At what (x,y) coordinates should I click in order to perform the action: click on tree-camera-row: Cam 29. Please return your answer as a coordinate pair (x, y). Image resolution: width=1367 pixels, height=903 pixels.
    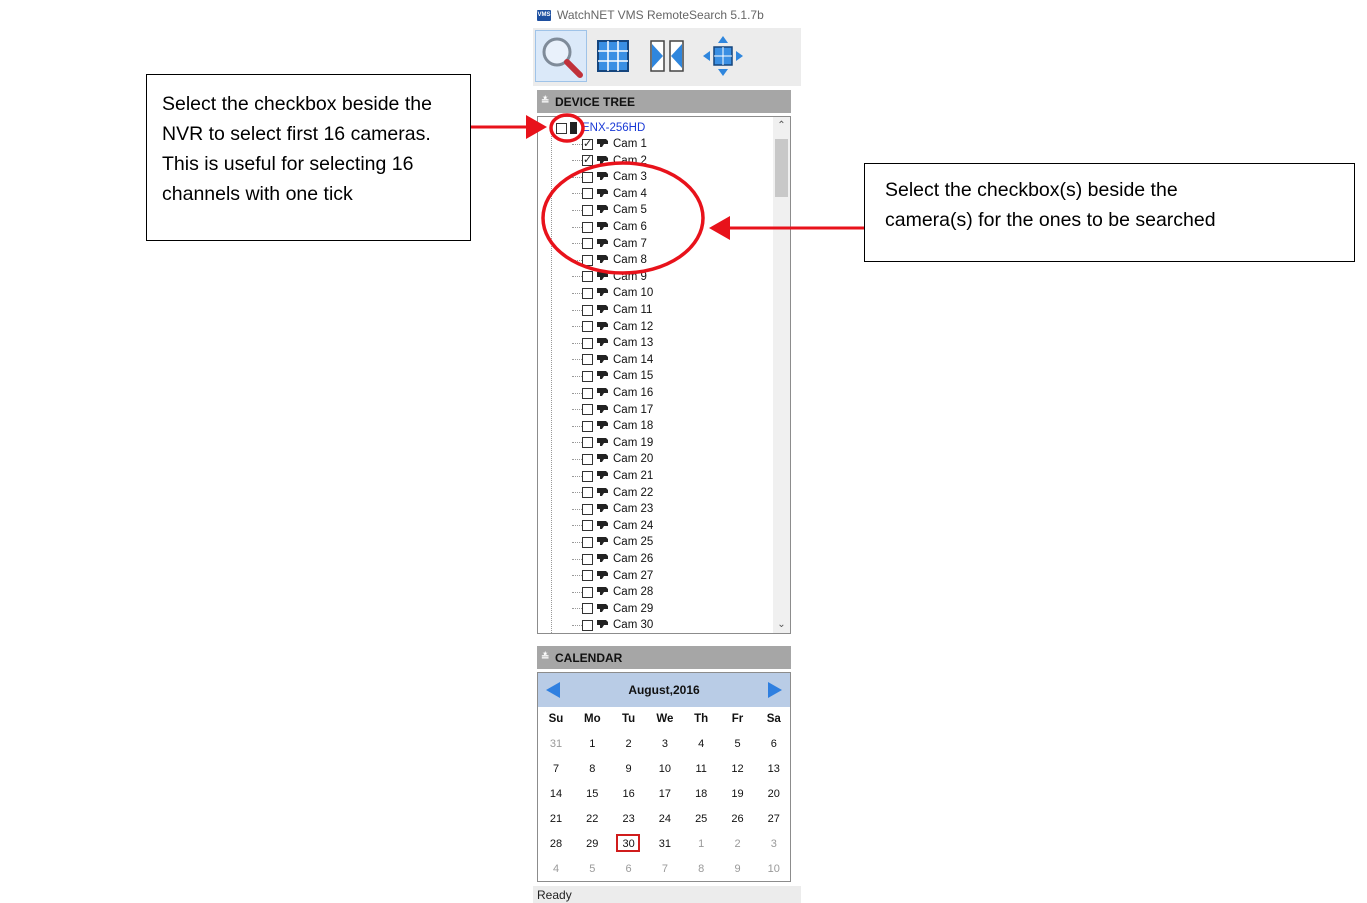
    Looking at the image, I should click on (612, 609).